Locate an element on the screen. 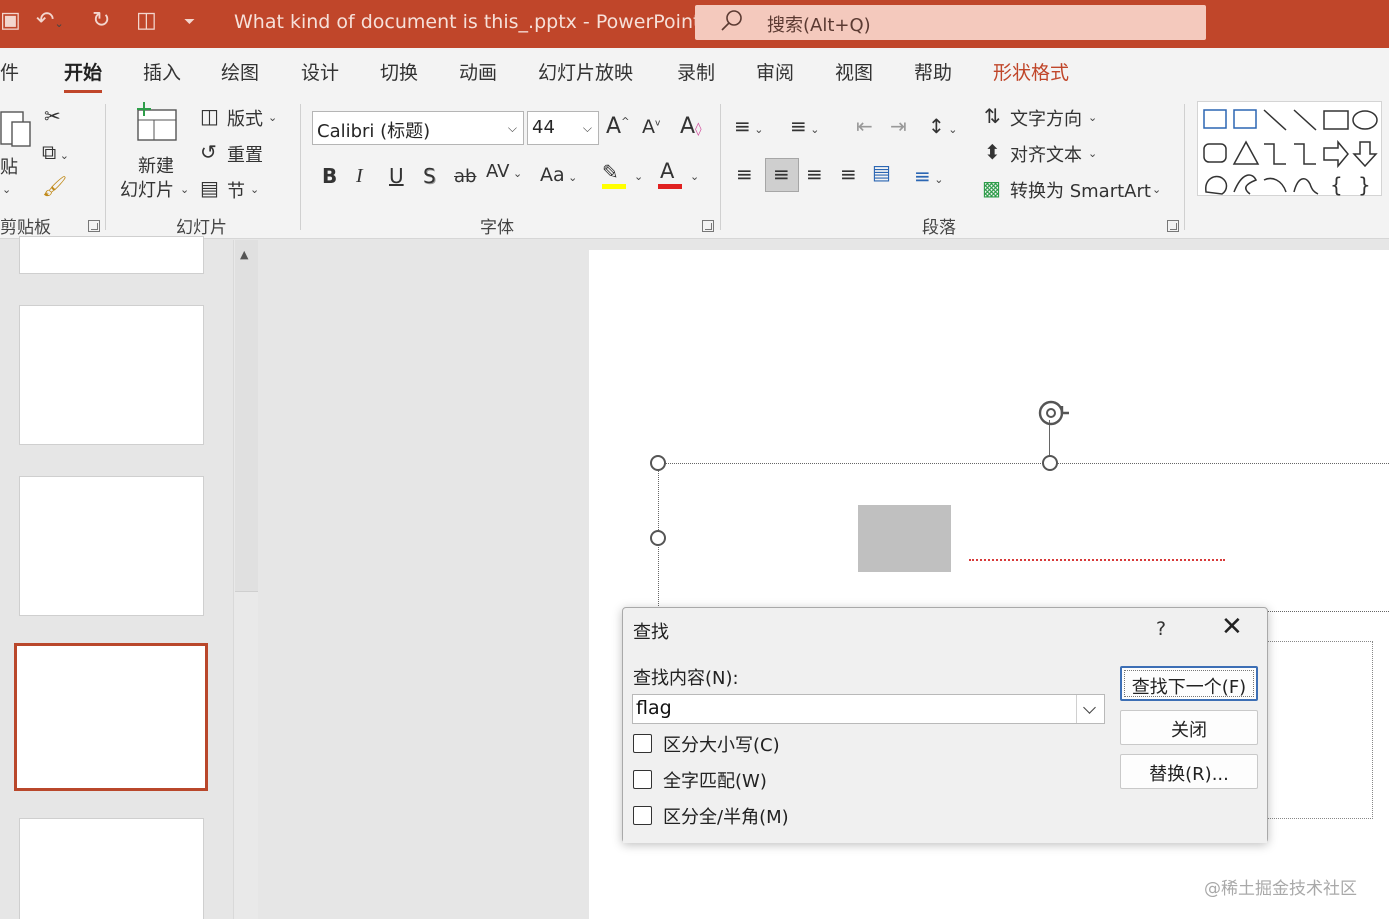 The width and height of the screenshot is (1389, 919). align-center-active: ≡ is located at coordinates (782, 175).